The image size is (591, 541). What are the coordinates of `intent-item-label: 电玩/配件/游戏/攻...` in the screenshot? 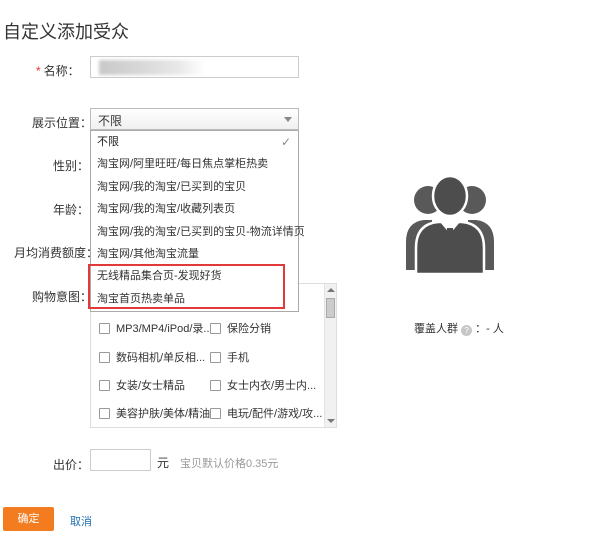 It's located at (275, 414).